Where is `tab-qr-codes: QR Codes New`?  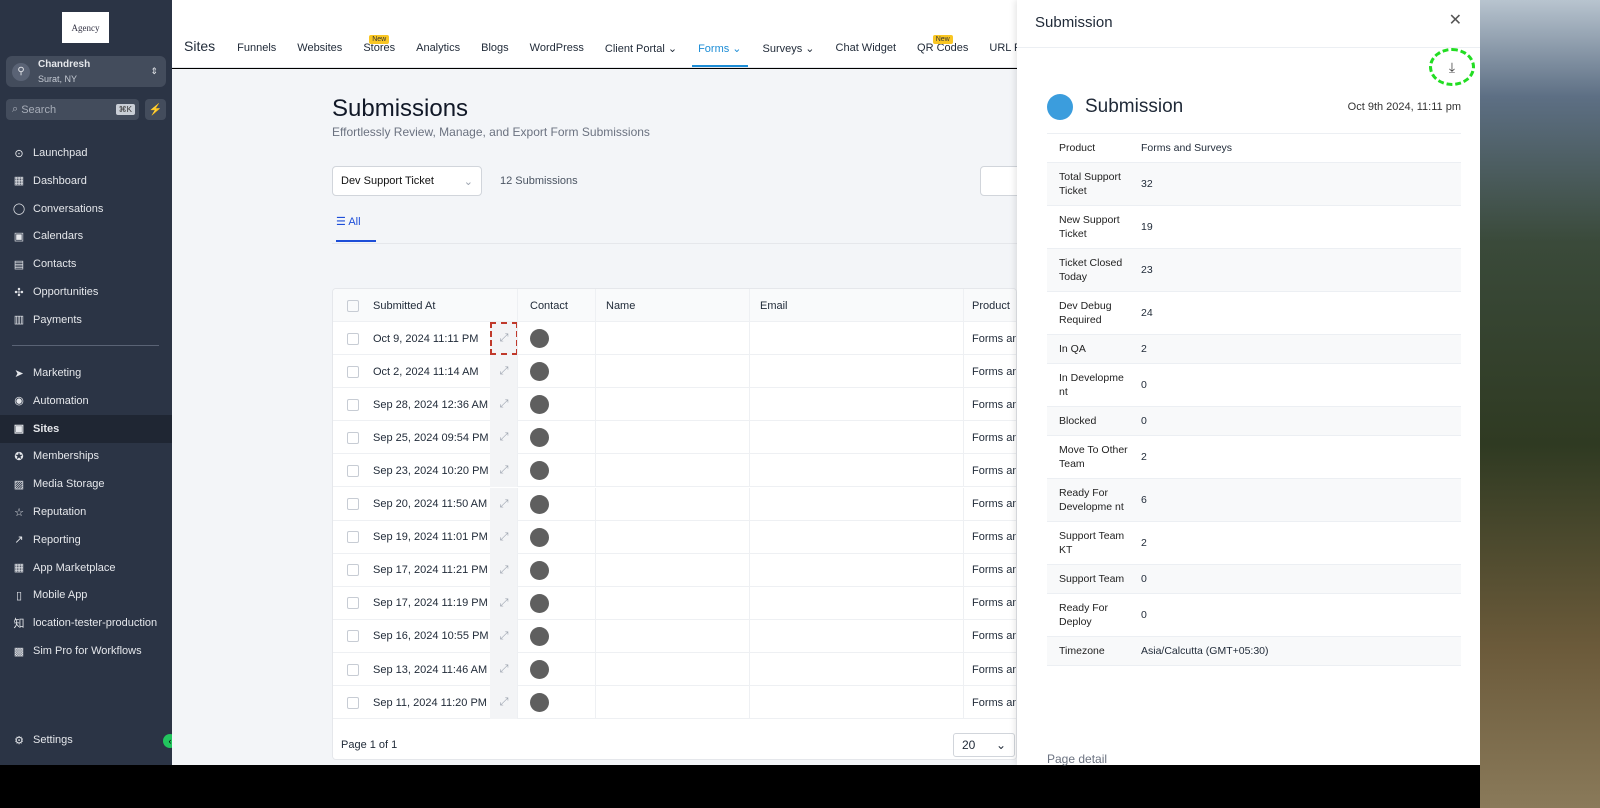
tab-qr-codes: QR Codes New is located at coordinates (942, 44).